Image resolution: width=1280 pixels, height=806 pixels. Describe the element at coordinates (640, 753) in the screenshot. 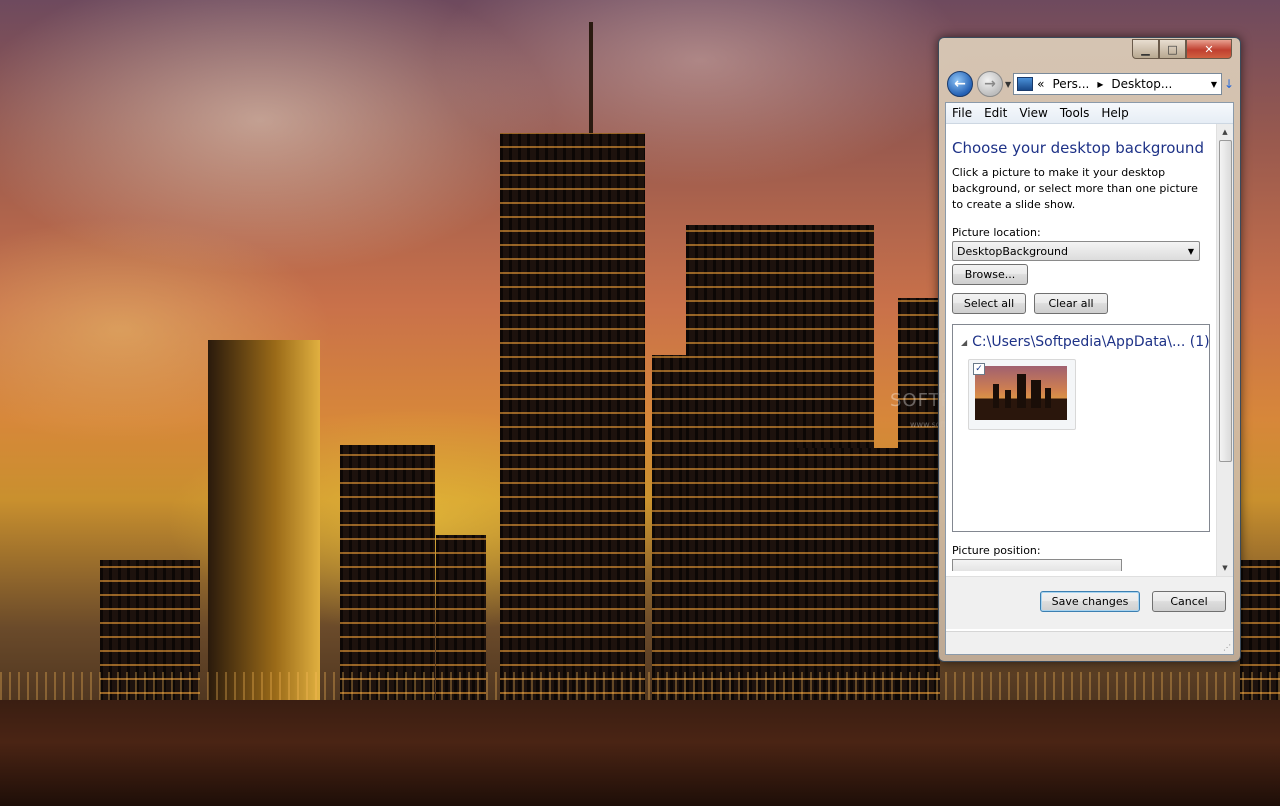

I see `river-water` at that location.